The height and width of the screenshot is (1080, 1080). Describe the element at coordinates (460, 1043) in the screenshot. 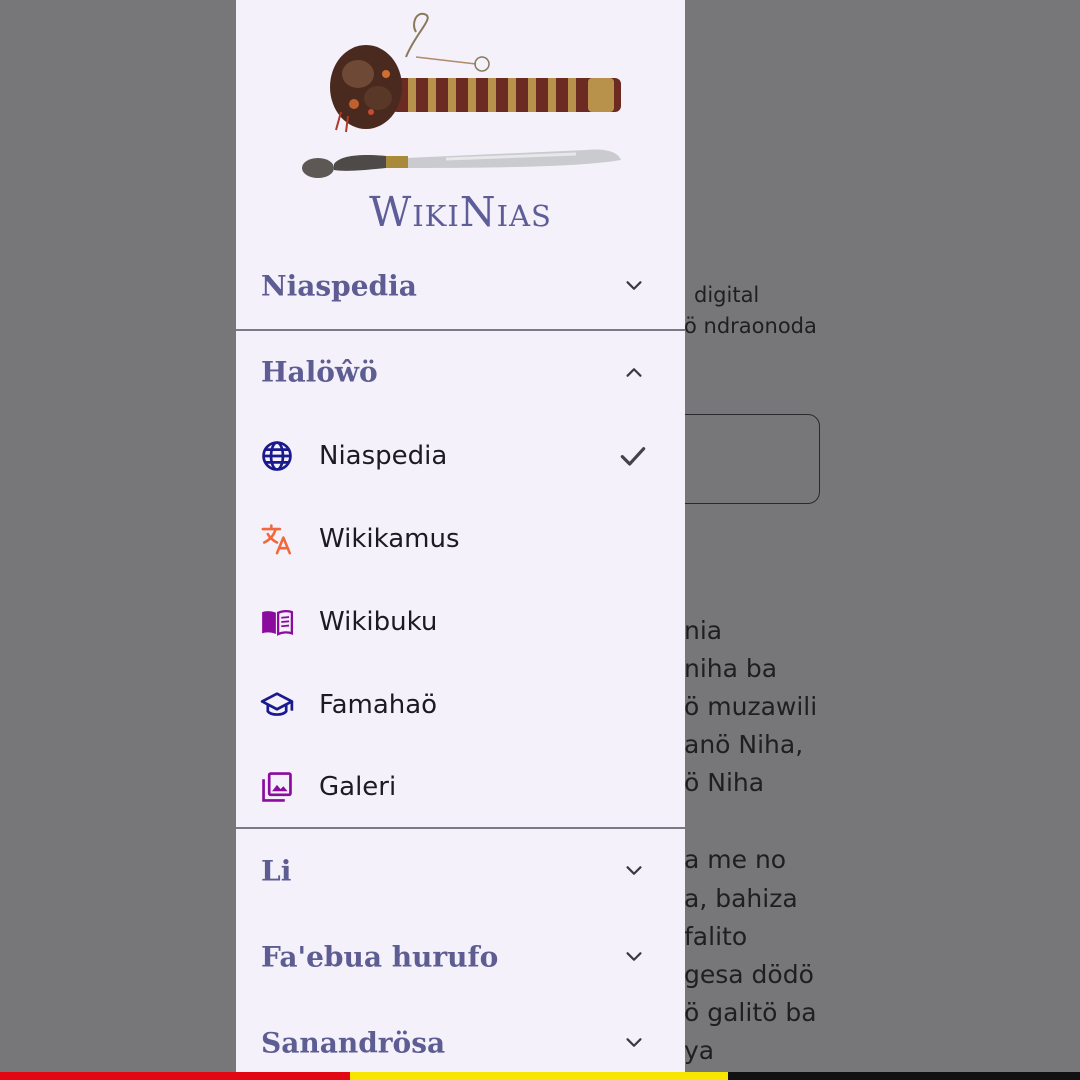

I see `section-header-sanandrosa: Sanandrösa` at that location.